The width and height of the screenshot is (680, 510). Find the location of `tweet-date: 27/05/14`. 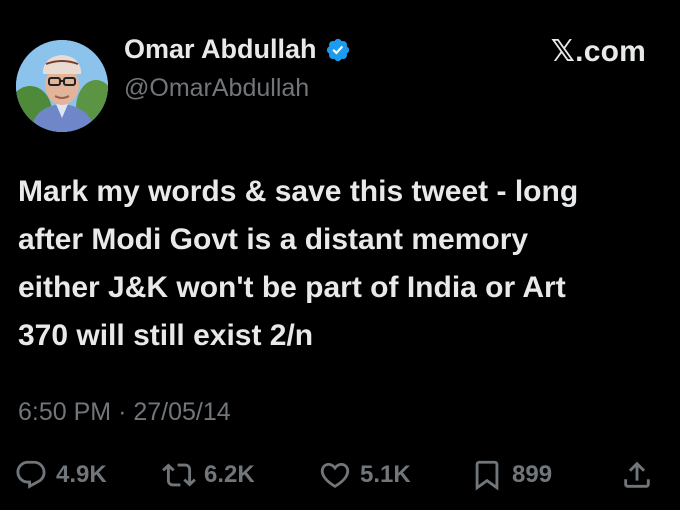

tweet-date: 27/05/14 is located at coordinates (182, 412).